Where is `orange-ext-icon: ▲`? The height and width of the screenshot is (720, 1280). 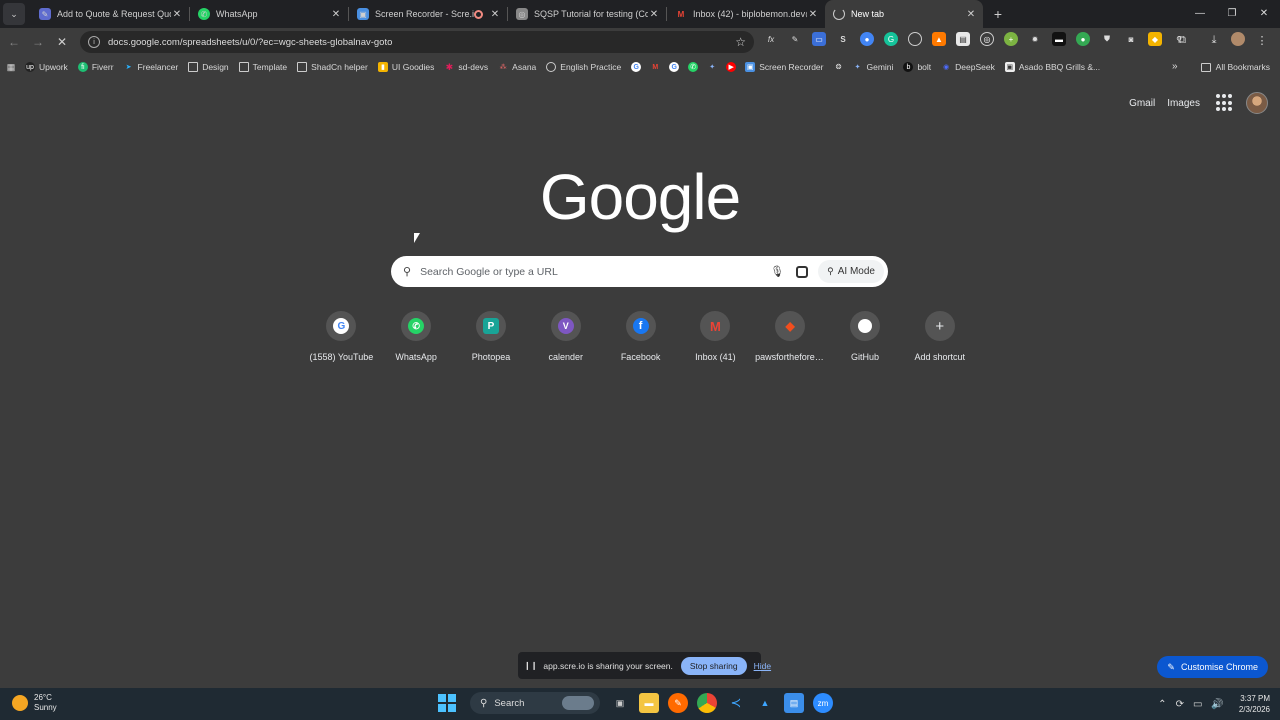 orange-ext-icon: ▲ is located at coordinates (939, 39).